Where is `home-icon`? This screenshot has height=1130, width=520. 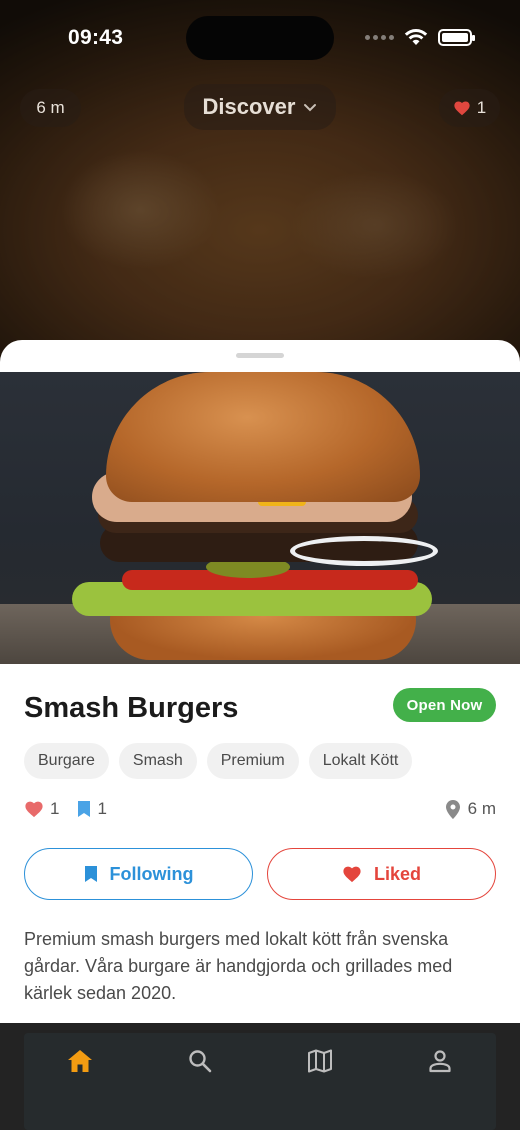 home-icon is located at coordinates (80, 1061).